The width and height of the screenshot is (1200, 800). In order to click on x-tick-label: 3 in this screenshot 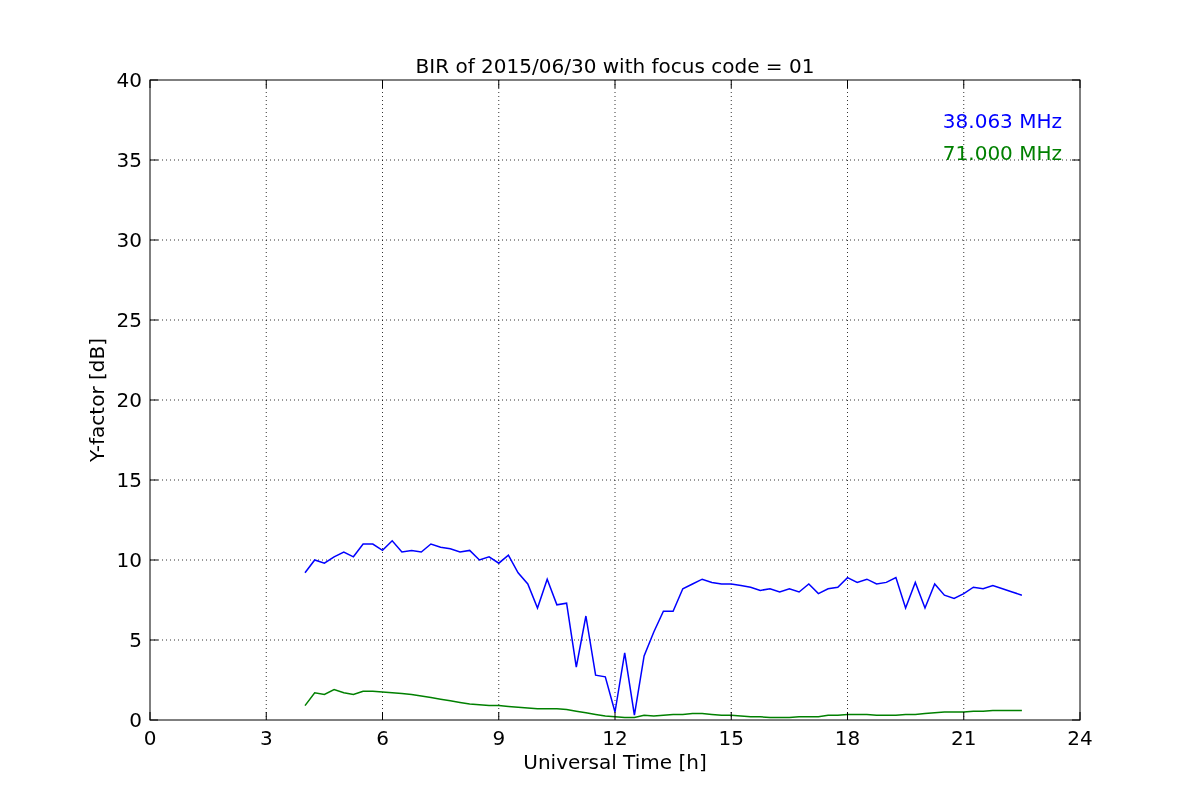, I will do `click(266, 738)`.